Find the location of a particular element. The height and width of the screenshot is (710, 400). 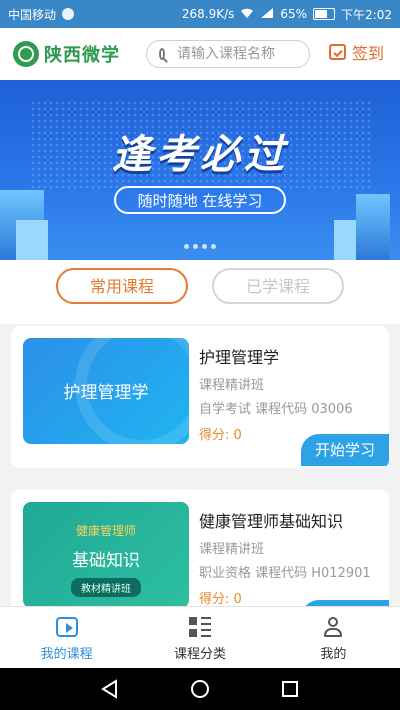

course-name: 健康管理师基础知识 is located at coordinates (271, 521).